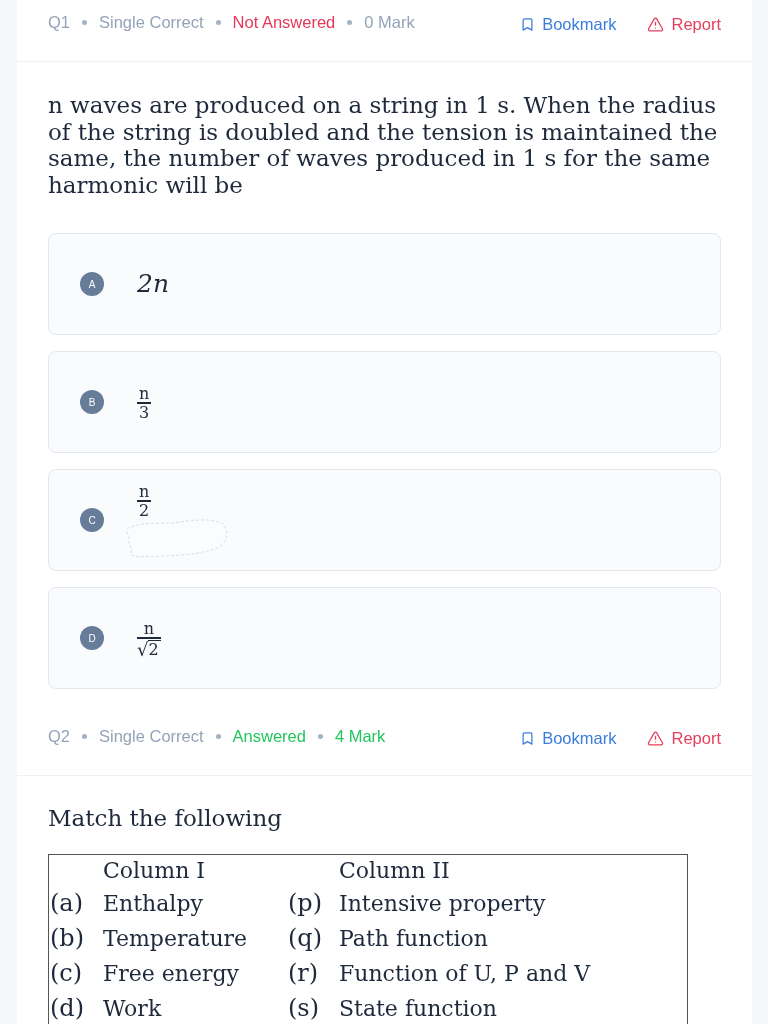 The width and height of the screenshot is (768, 1024). What do you see at coordinates (67, 903) in the screenshot?
I see `item-label: (a)` at bounding box center [67, 903].